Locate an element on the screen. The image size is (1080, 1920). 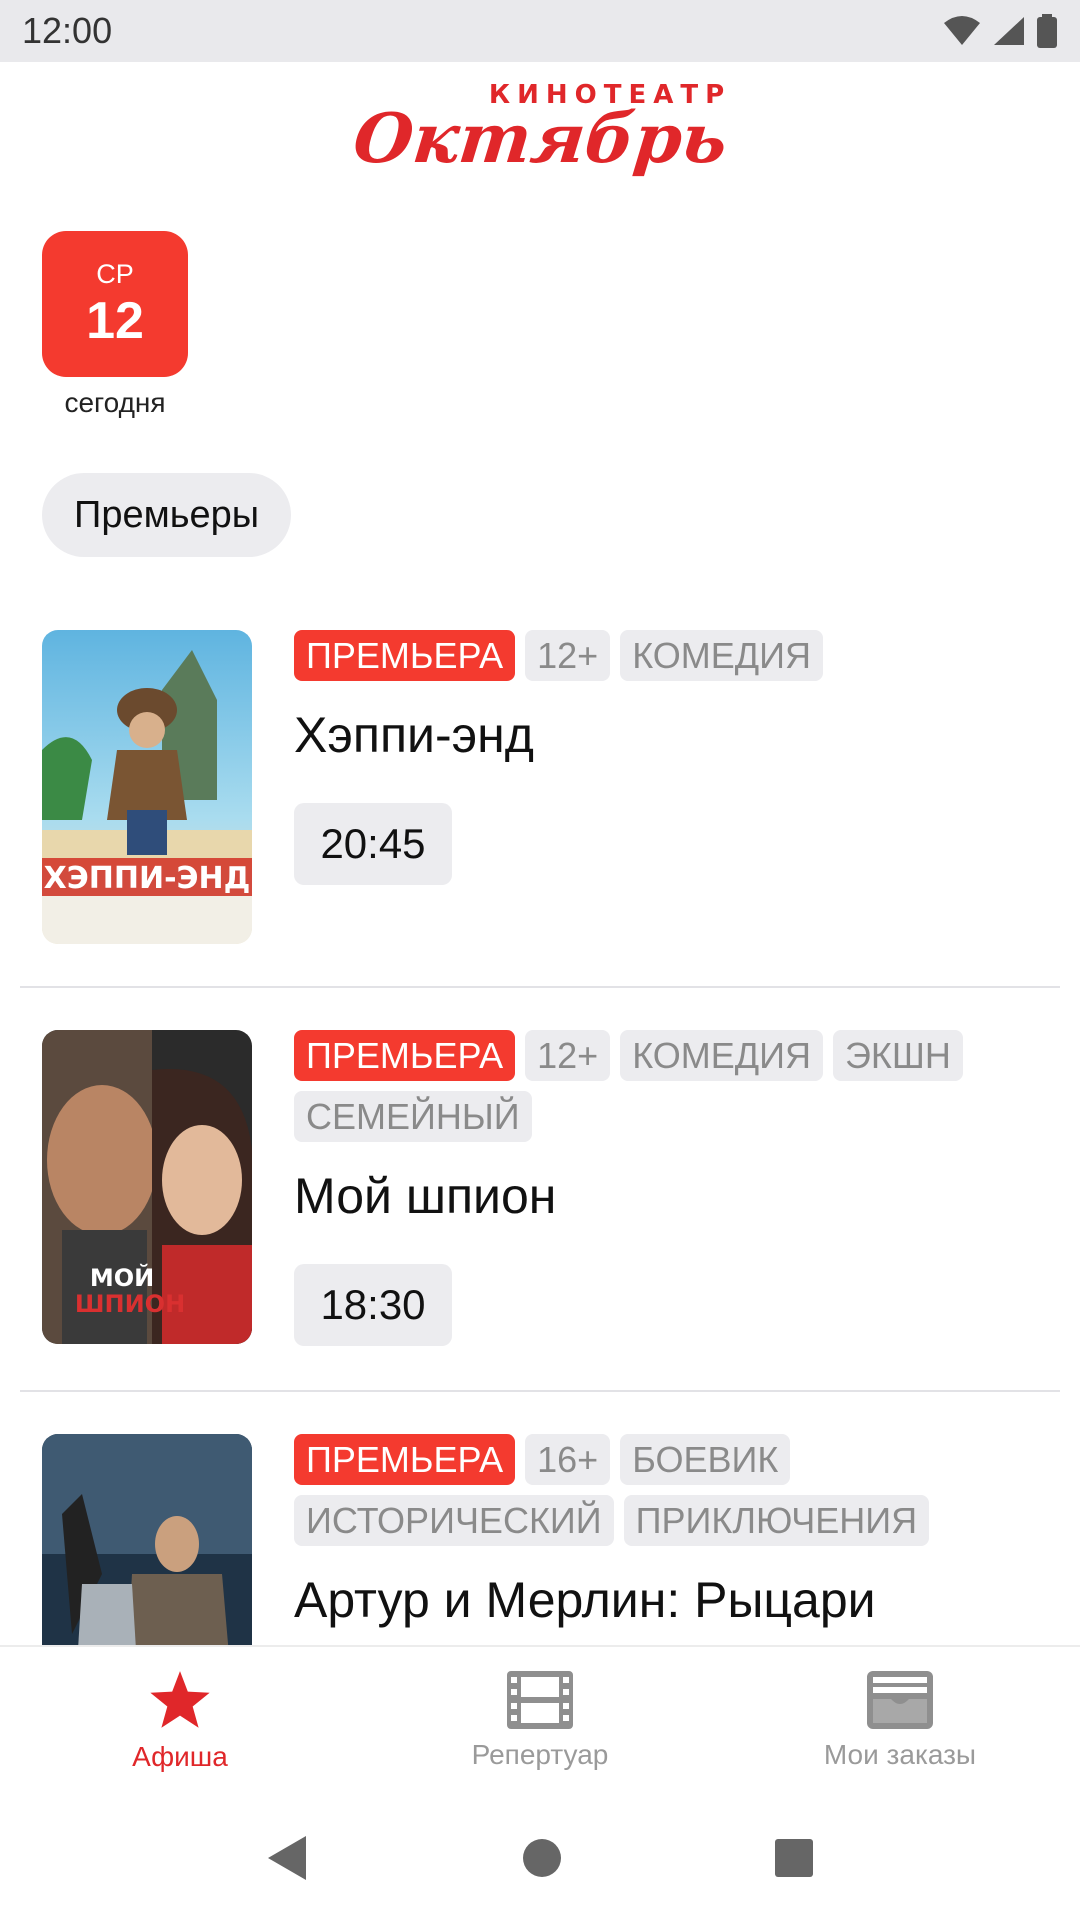
status-time: 12:00 is located at coordinates (67, 30).